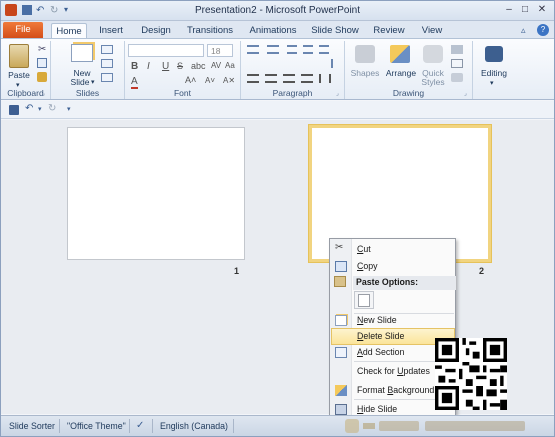  What do you see at coordinates (271, 78) in the screenshot?
I see `align-center-icon` at bounding box center [271, 78].